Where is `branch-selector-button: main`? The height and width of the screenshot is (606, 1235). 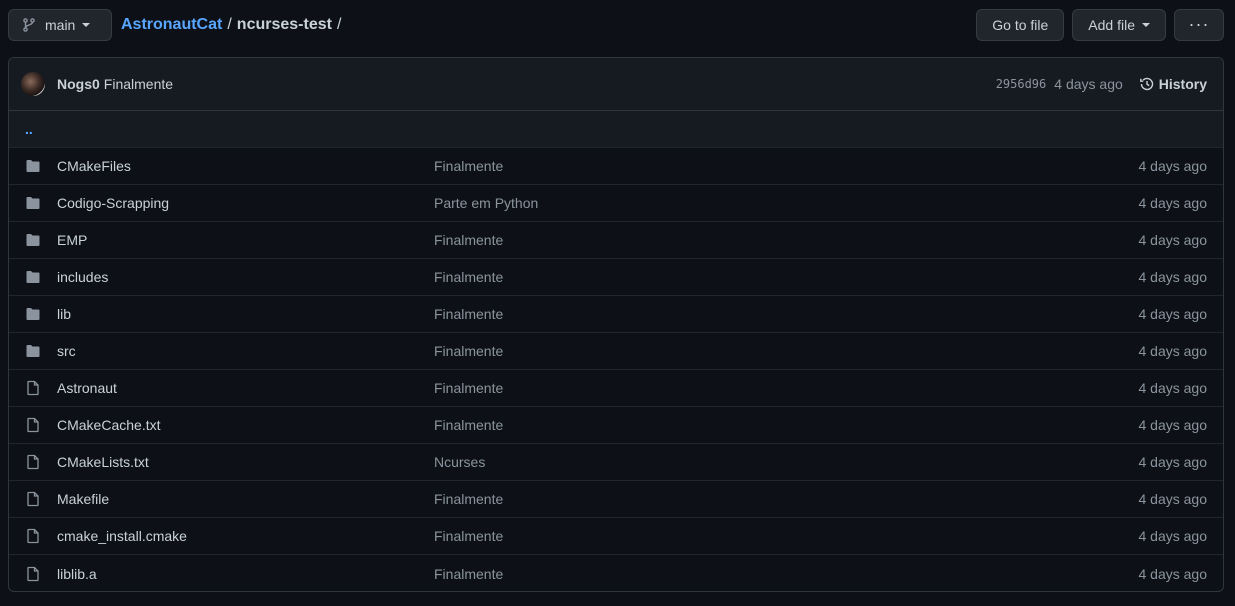 branch-selector-button: main is located at coordinates (60, 24).